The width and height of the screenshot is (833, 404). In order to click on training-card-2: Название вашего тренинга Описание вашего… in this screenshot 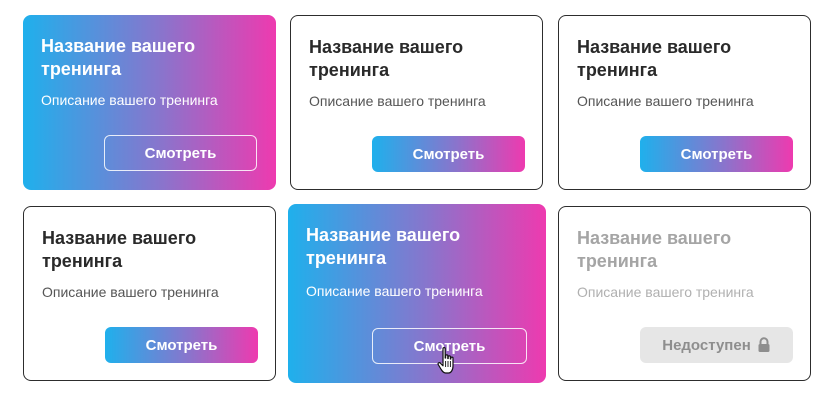, I will do `click(416, 102)`.